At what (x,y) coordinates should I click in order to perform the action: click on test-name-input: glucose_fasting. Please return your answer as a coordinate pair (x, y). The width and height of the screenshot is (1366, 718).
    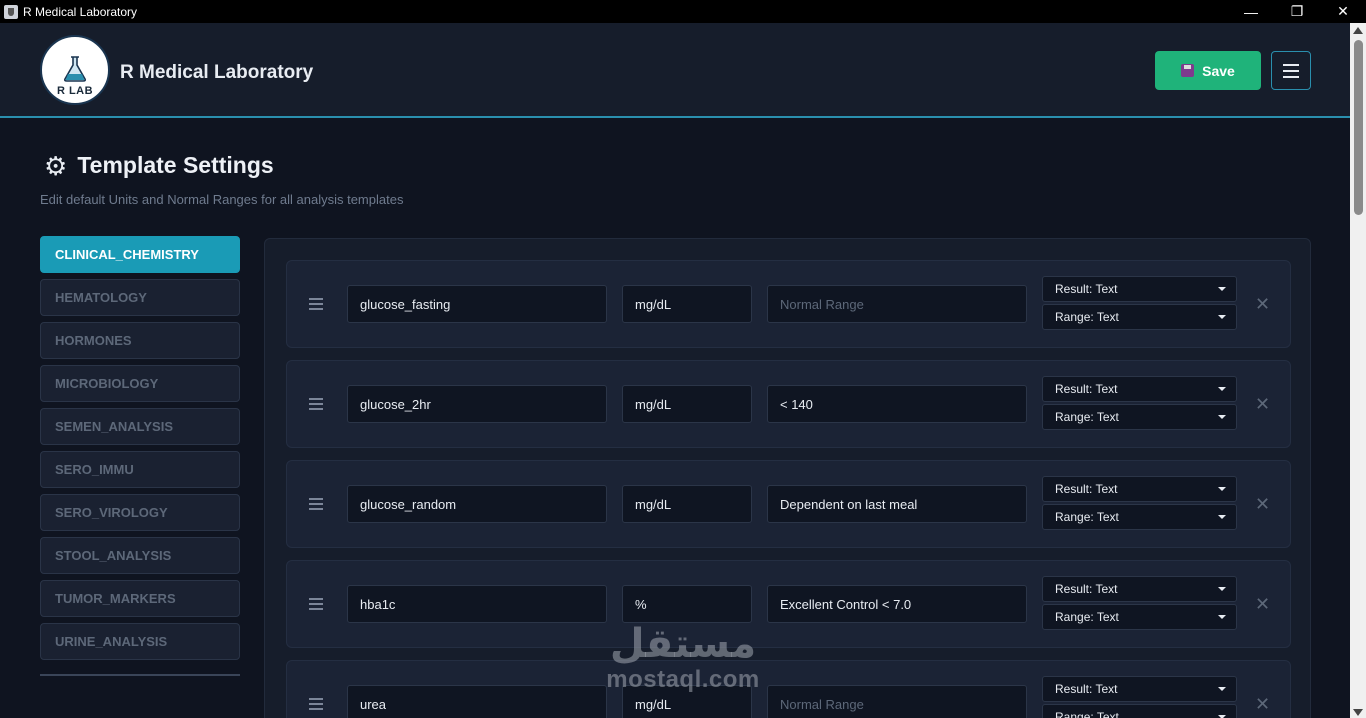
    Looking at the image, I should click on (477, 304).